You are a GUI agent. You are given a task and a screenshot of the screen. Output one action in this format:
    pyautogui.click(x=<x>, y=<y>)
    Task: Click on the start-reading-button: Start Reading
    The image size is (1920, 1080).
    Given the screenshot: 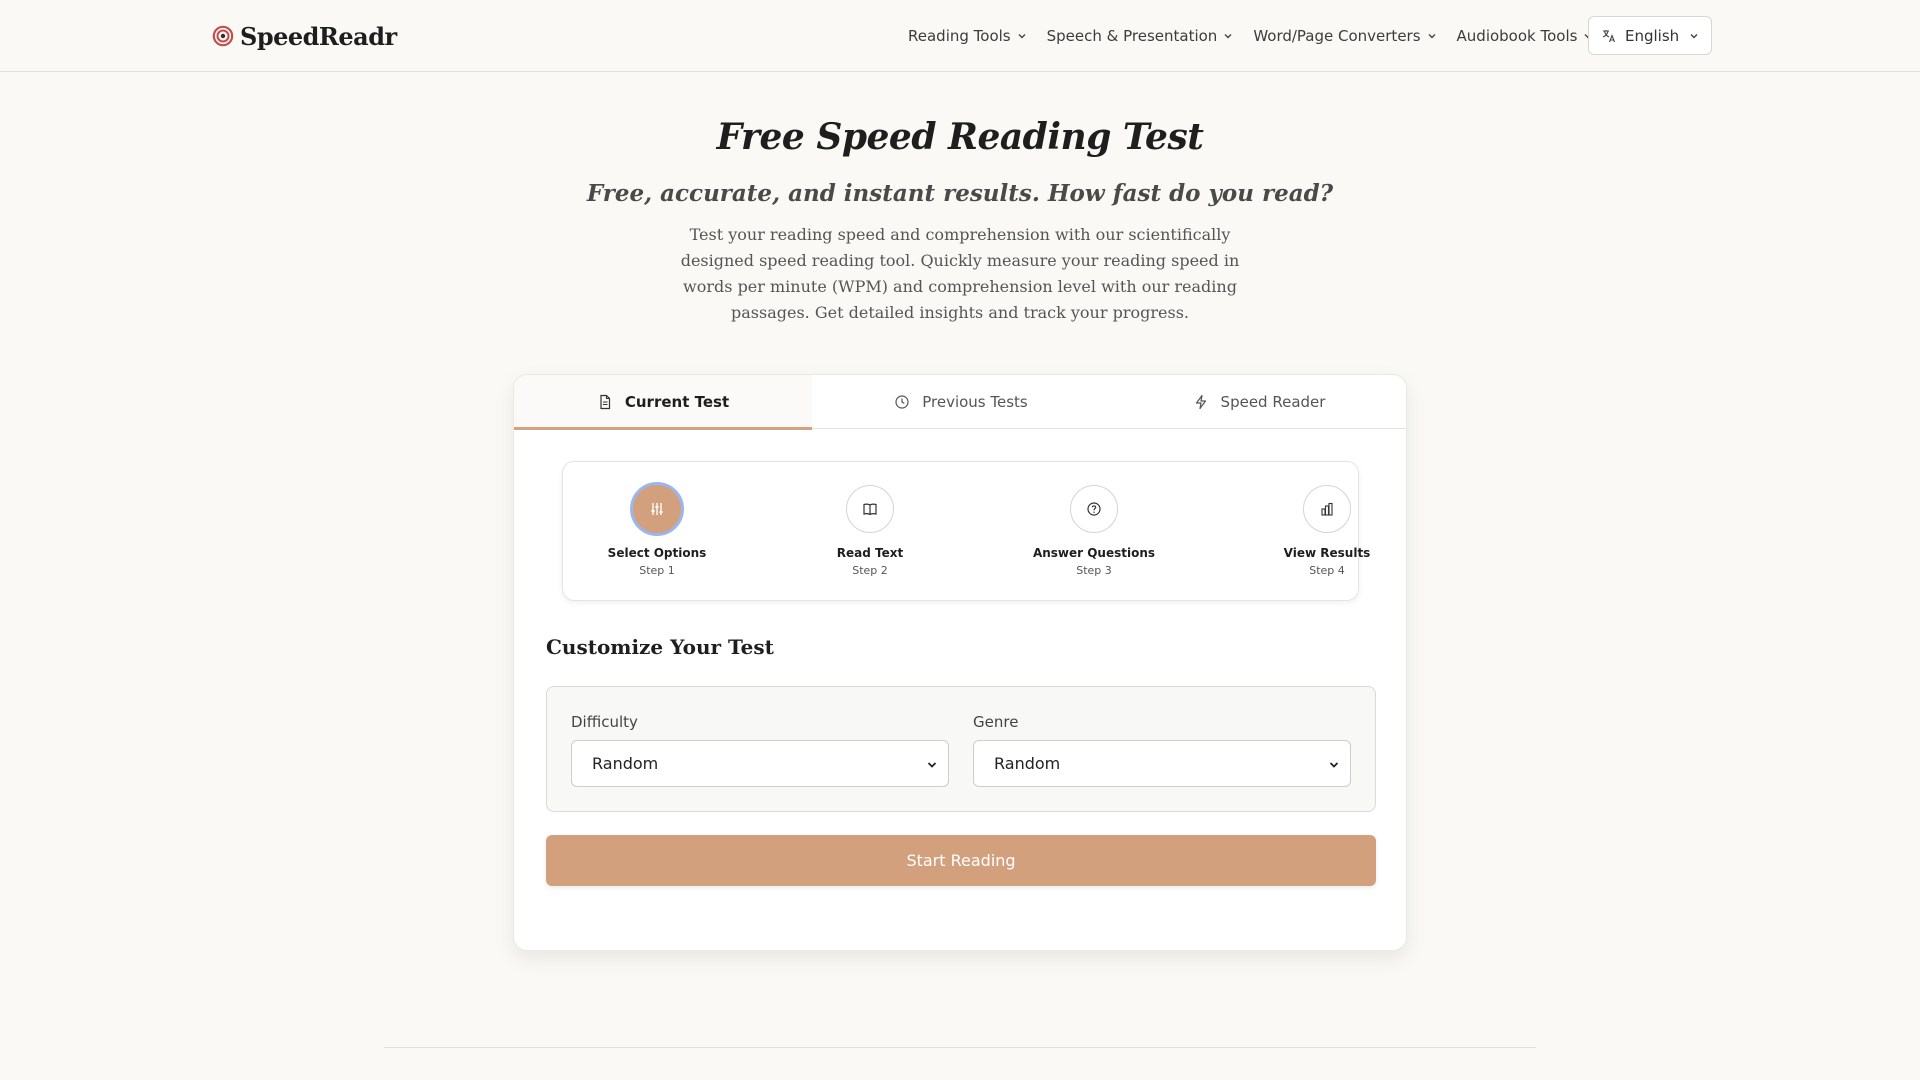 What is the action you would take?
    pyautogui.click(x=961, y=860)
    